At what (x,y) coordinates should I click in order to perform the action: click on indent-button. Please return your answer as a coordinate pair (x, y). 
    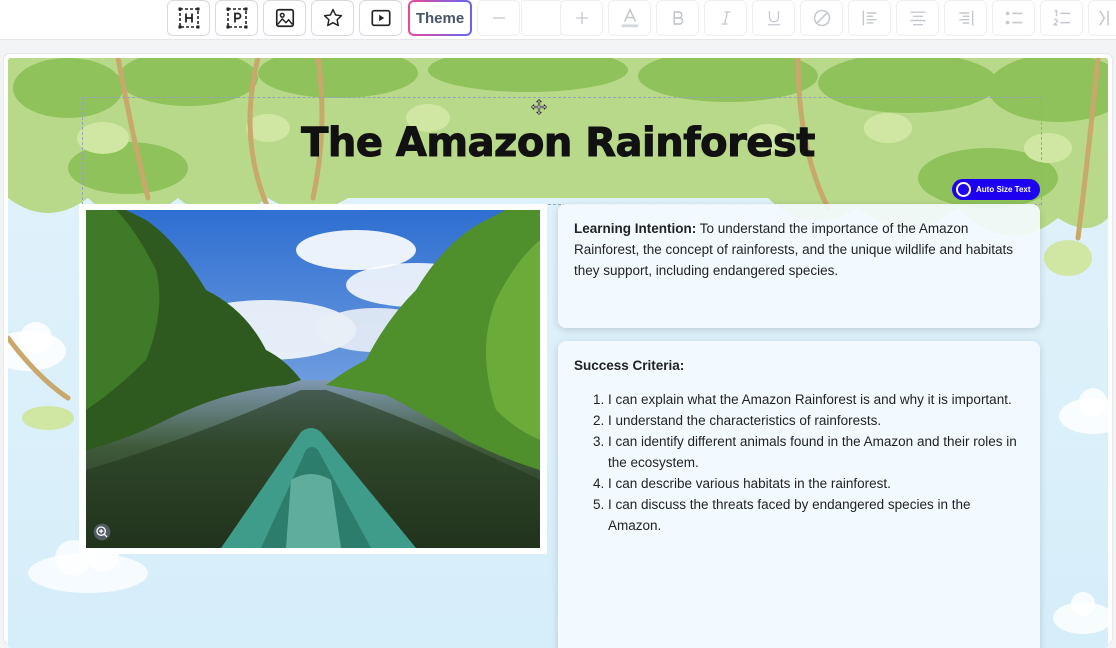
    Looking at the image, I should click on (1102, 18).